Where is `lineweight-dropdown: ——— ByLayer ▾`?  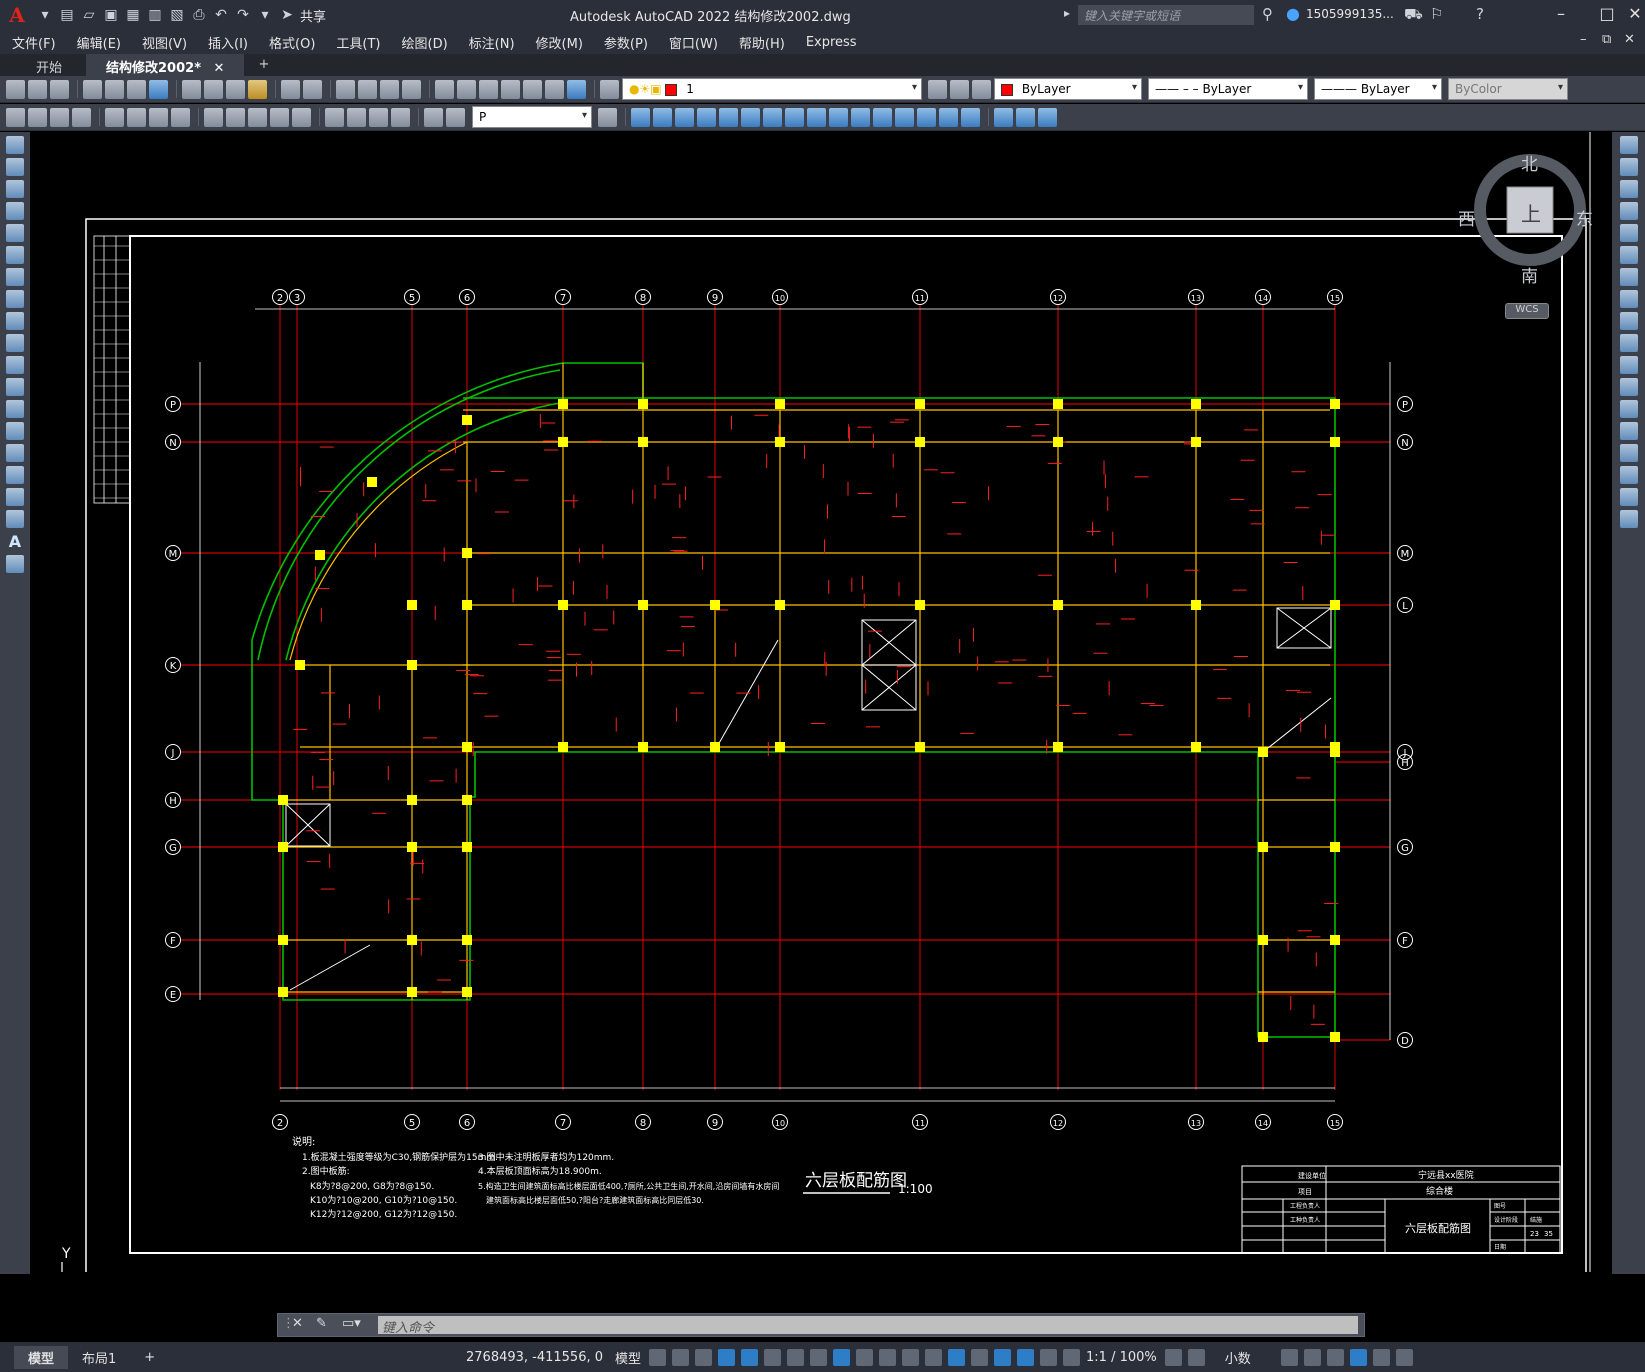 lineweight-dropdown: ——— ByLayer ▾ is located at coordinates (1378, 89).